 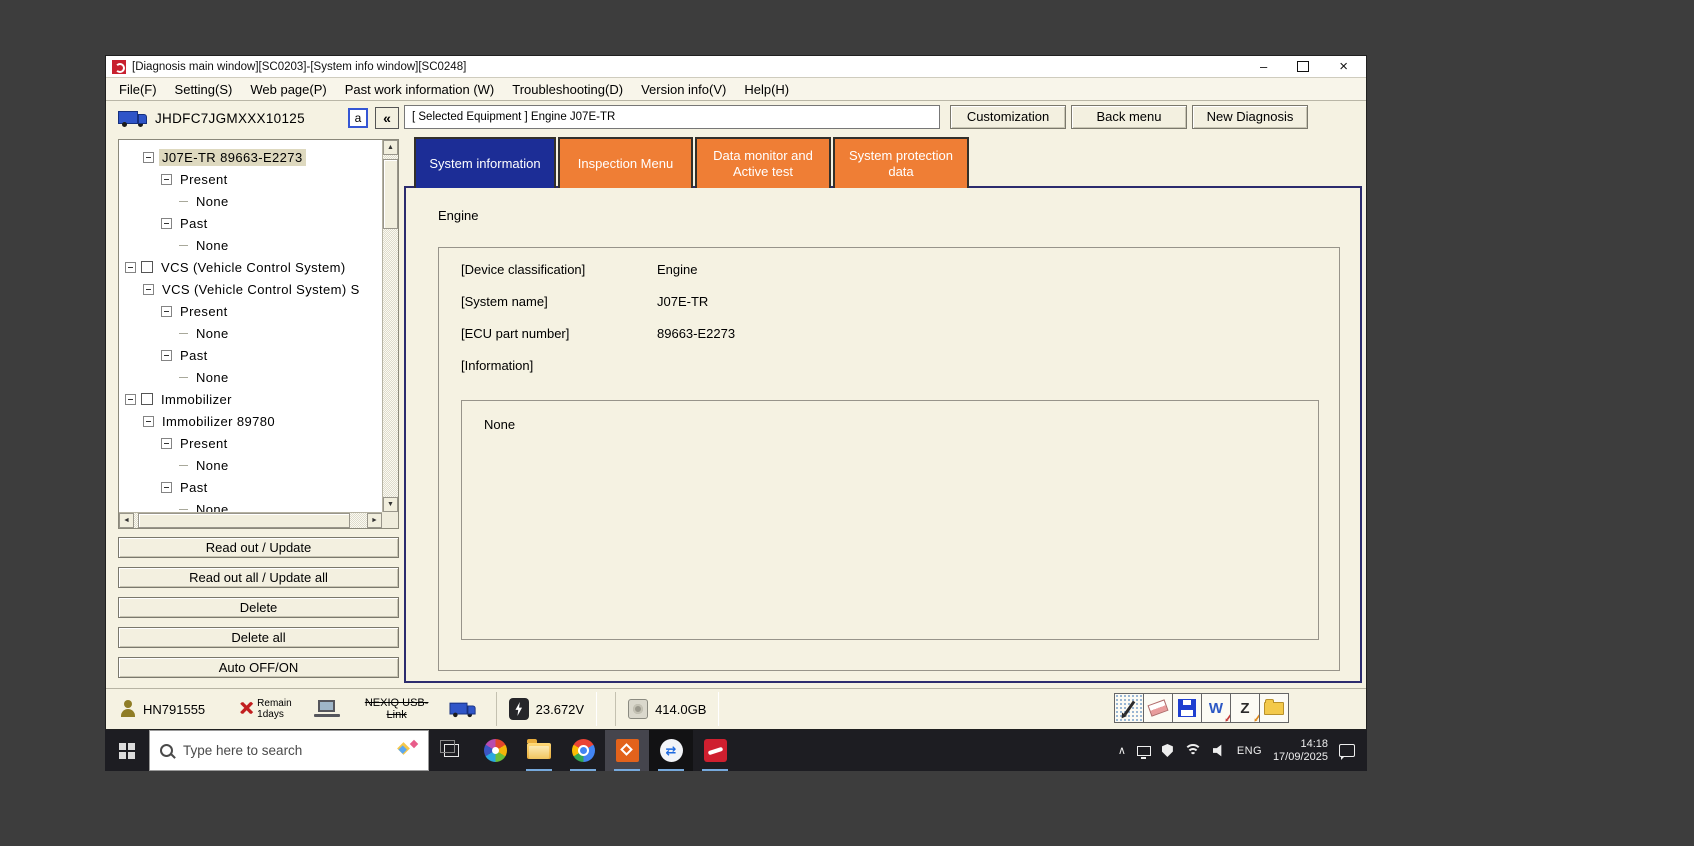 What do you see at coordinates (1300, 751) in the screenshot?
I see `tray-clock: 14:18 17/09/2025` at bounding box center [1300, 751].